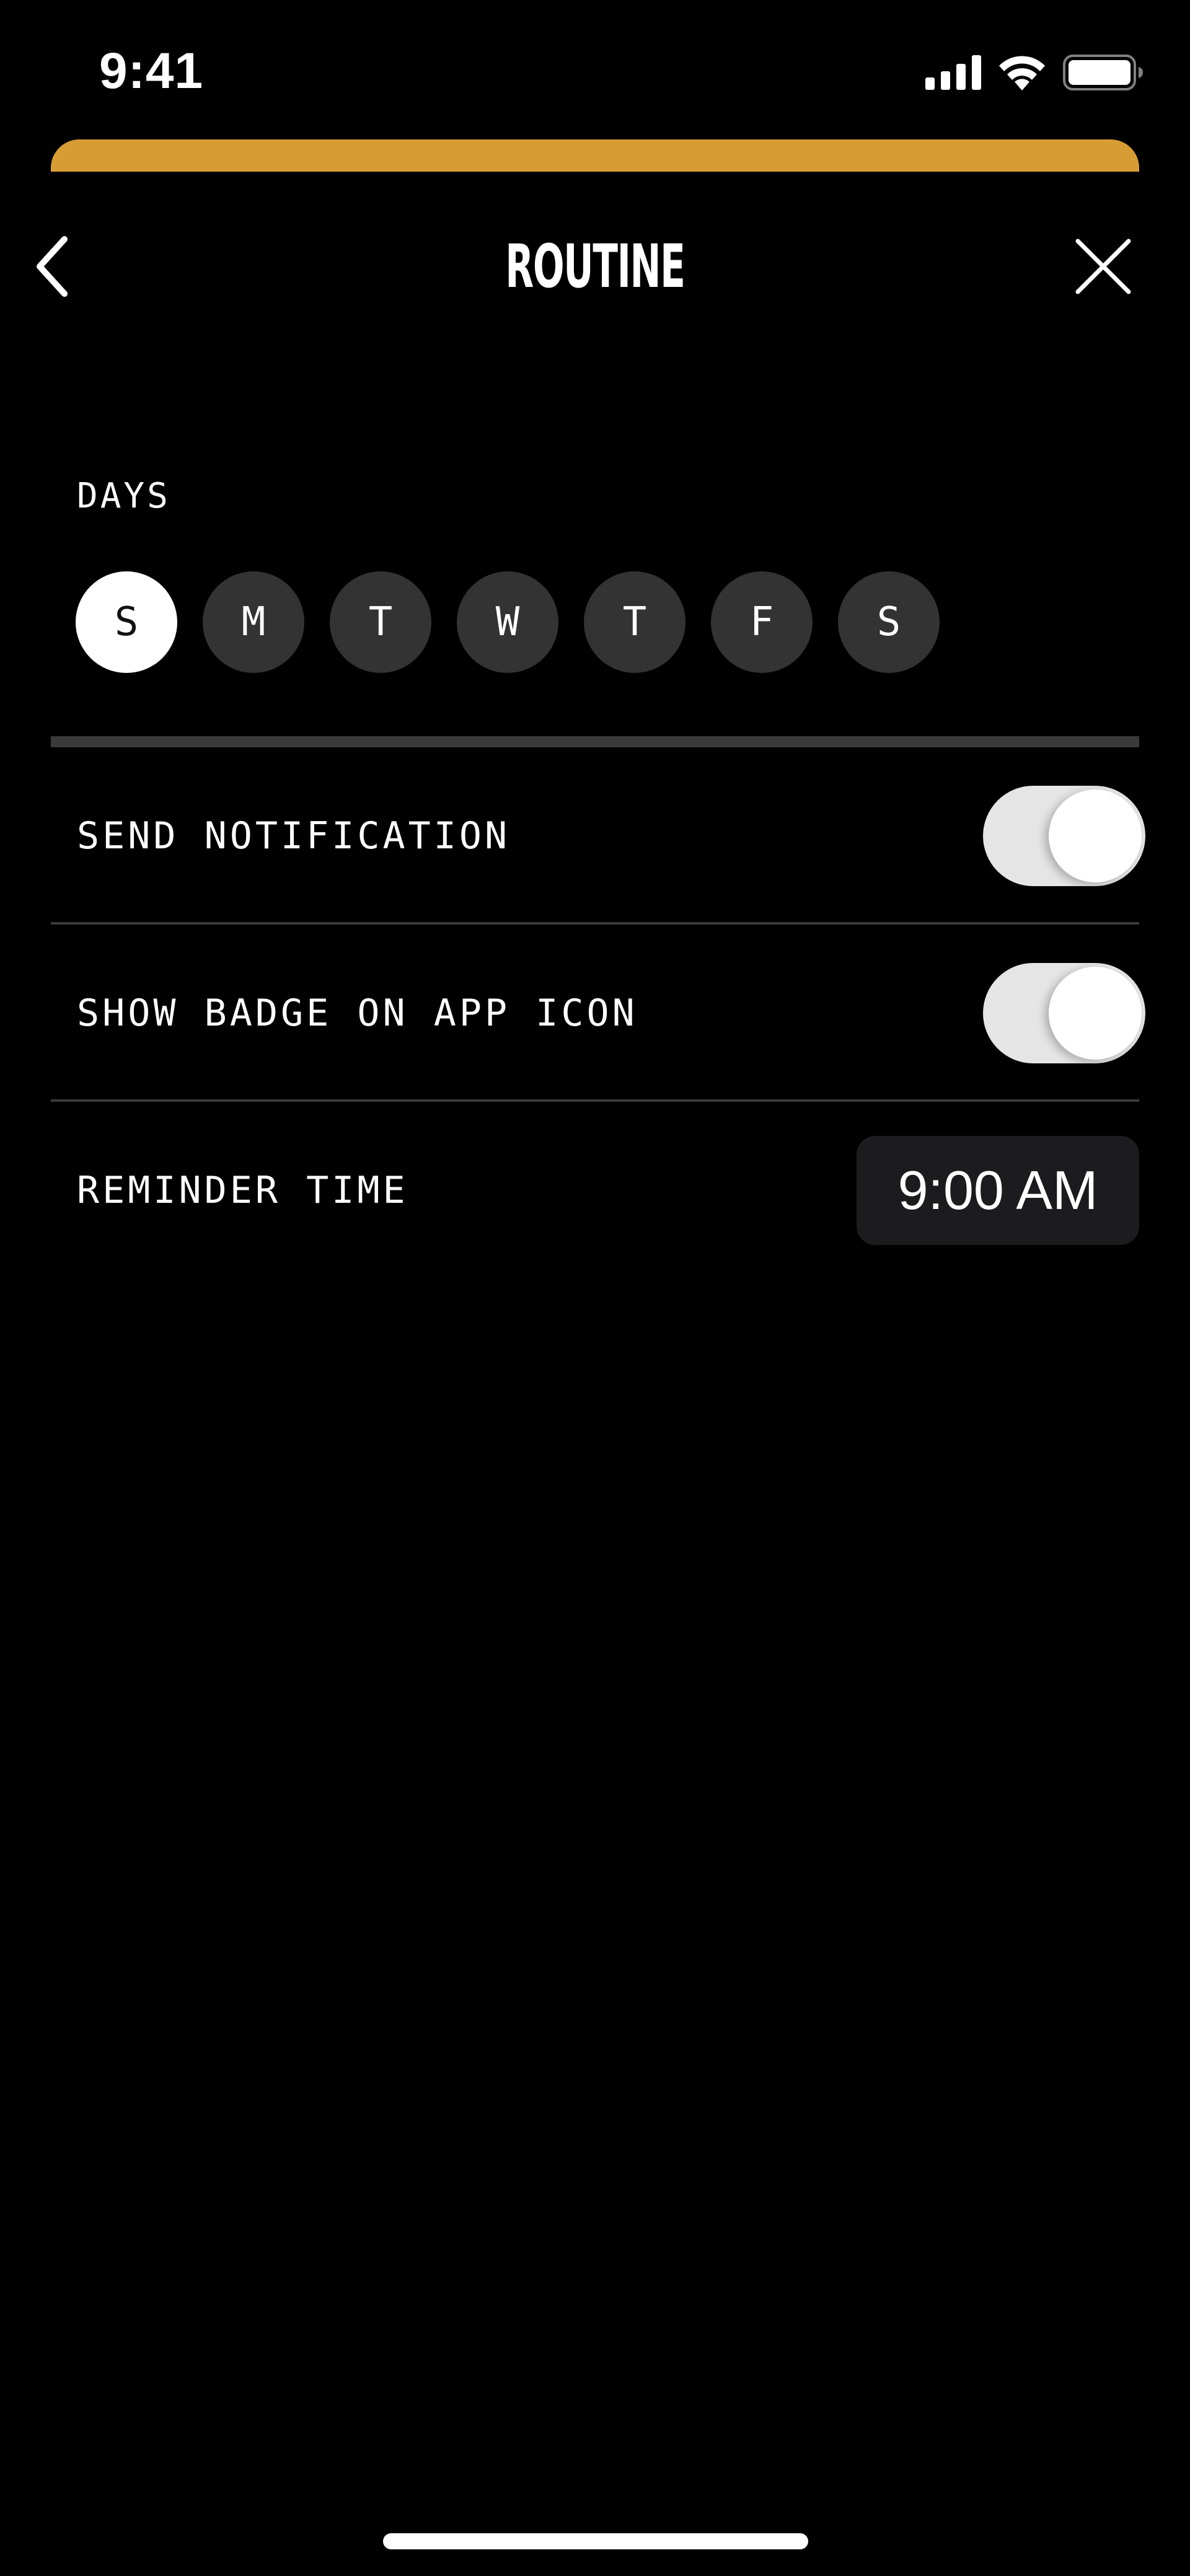  What do you see at coordinates (595, 155) in the screenshot?
I see `accent-bar` at bounding box center [595, 155].